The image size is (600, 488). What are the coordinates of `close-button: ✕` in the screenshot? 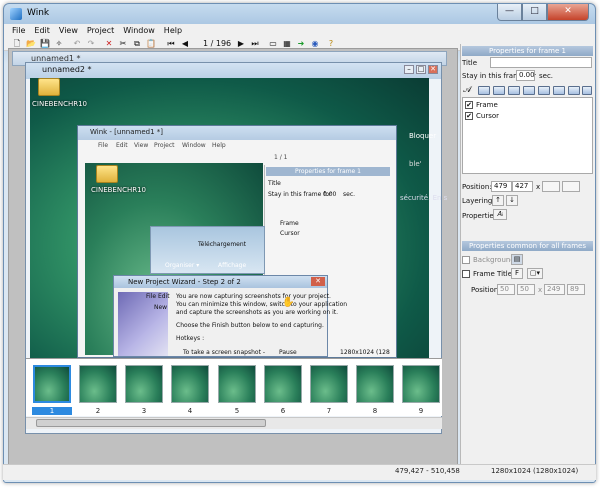 It's located at (568, 12).